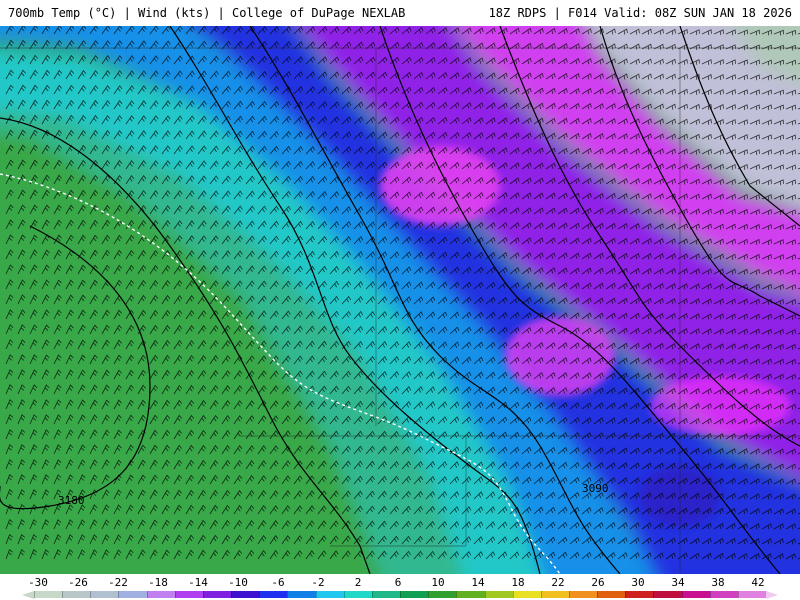 Image resolution: width=800 pixels, height=600 pixels. What do you see at coordinates (198, 582) in the screenshot?
I see `legend-tick-label: -14` at bounding box center [198, 582].